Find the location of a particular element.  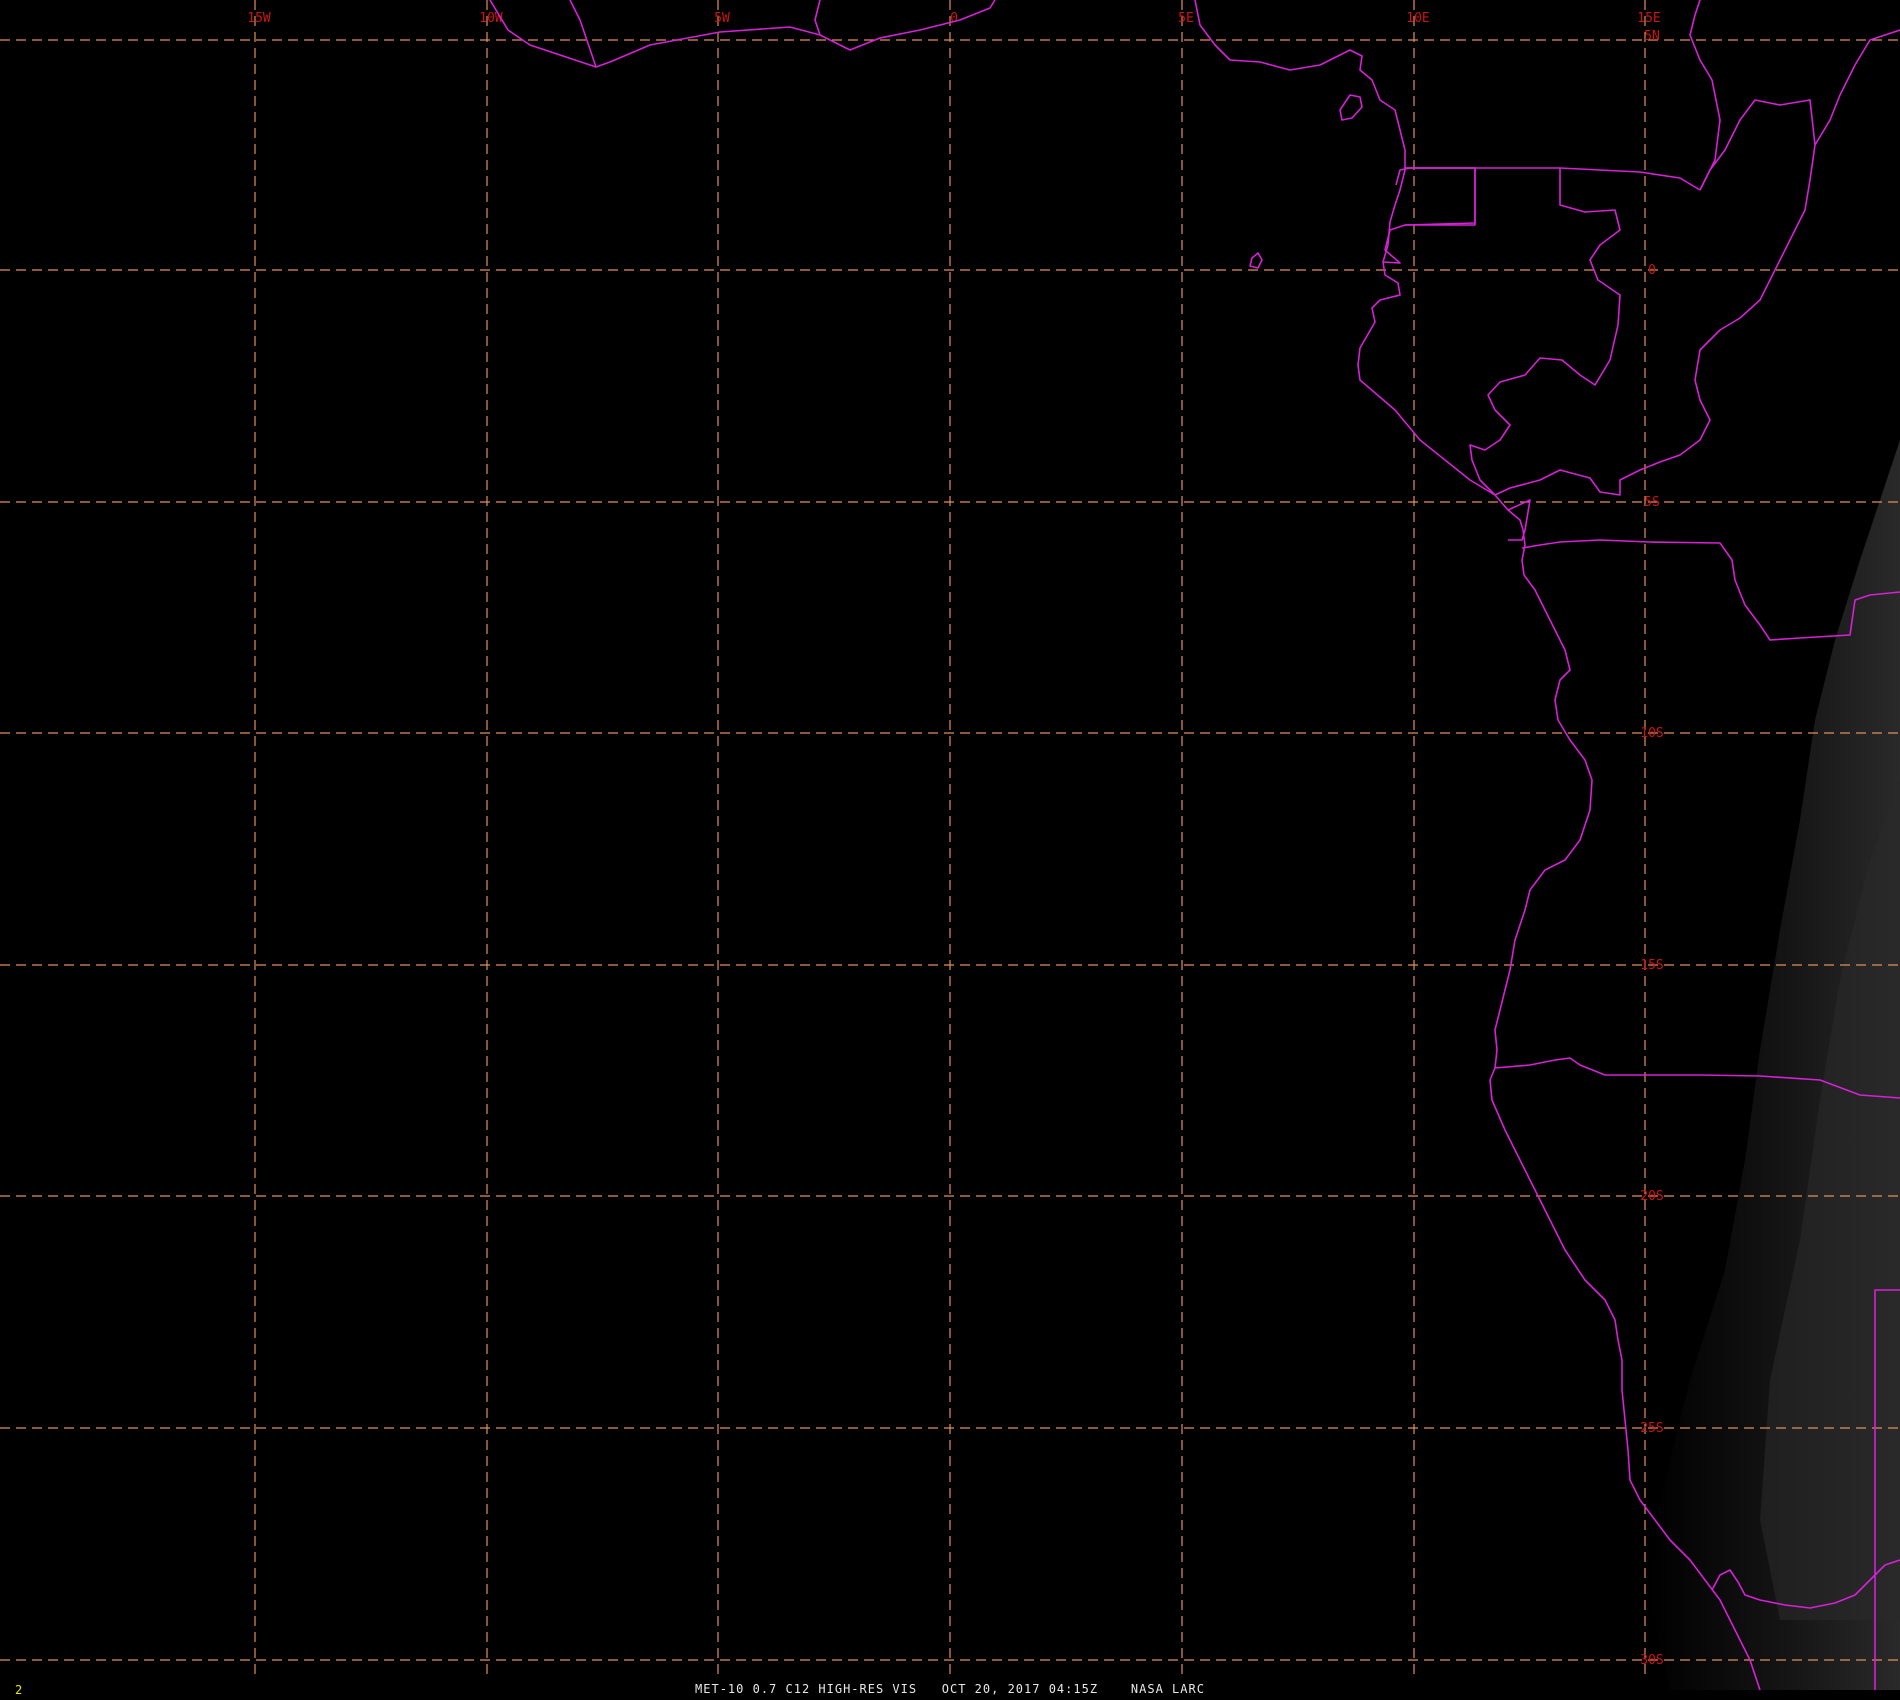

longitude-label: 10W is located at coordinates (491, 18).